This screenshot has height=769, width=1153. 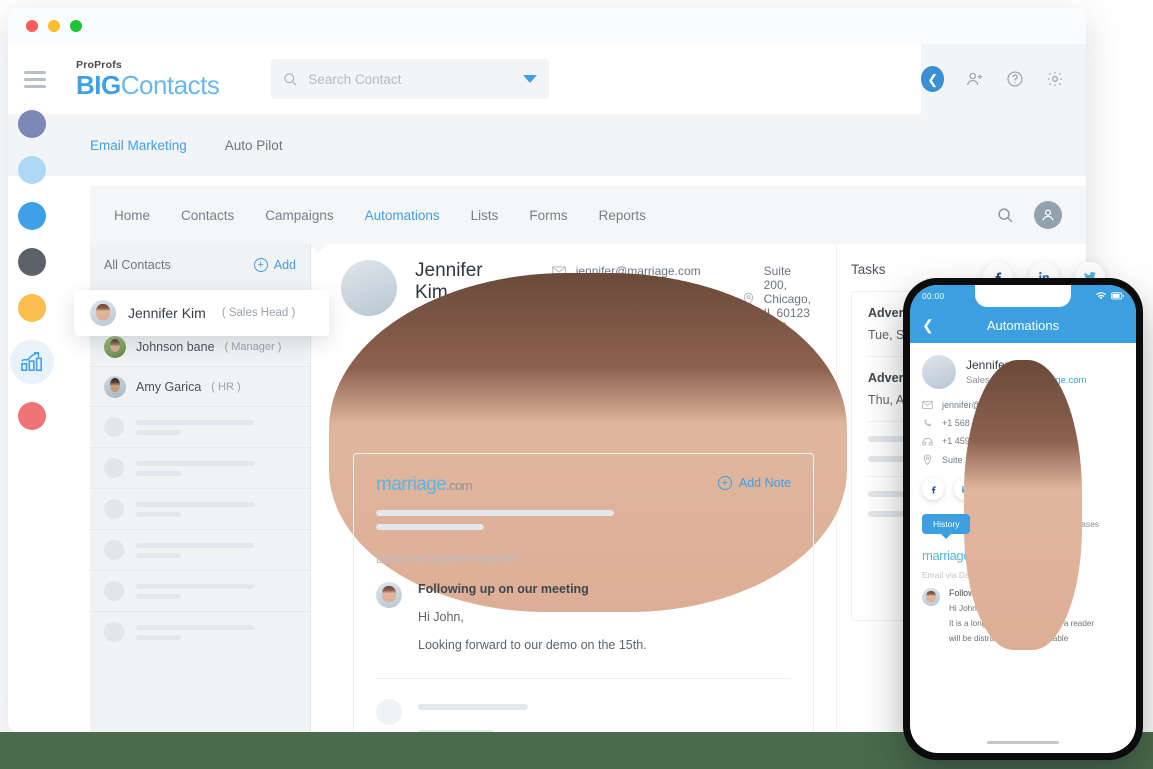 What do you see at coordinates (764, 483) in the screenshot?
I see `add-note-label: Add Note` at bounding box center [764, 483].